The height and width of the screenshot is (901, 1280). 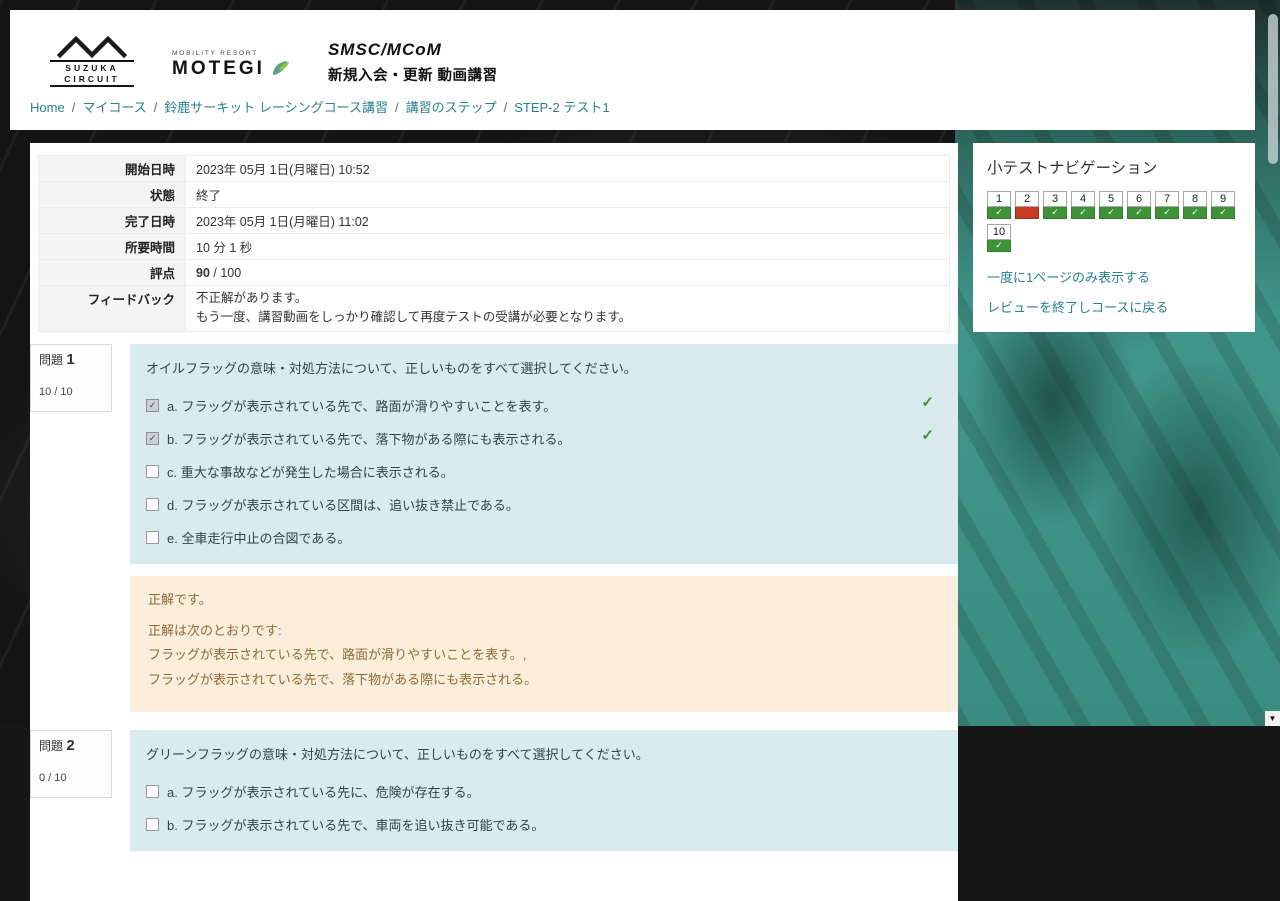 I want to click on quiz-nav-button-2: 2 ✓, so click(x=1027, y=205).